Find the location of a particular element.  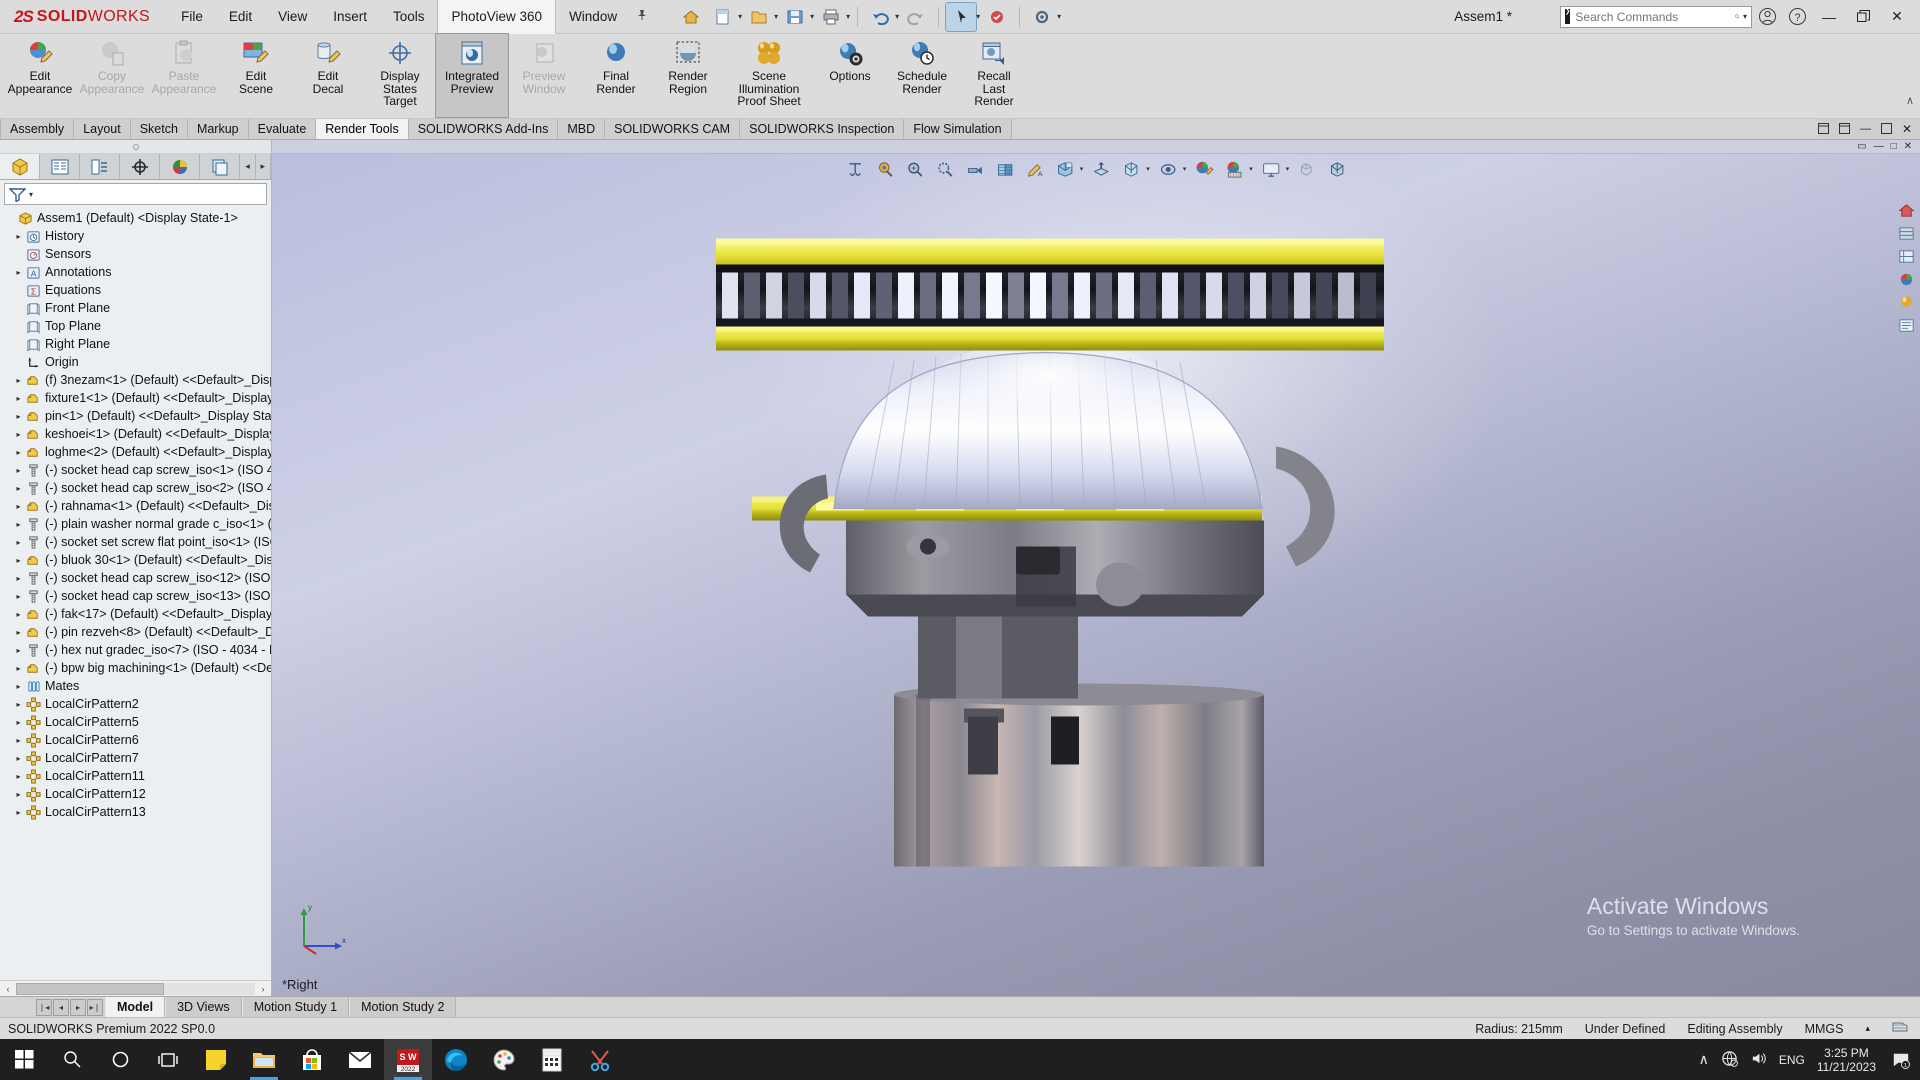

tree-item-top-plane: Top Plane is located at coordinates (135, 326).